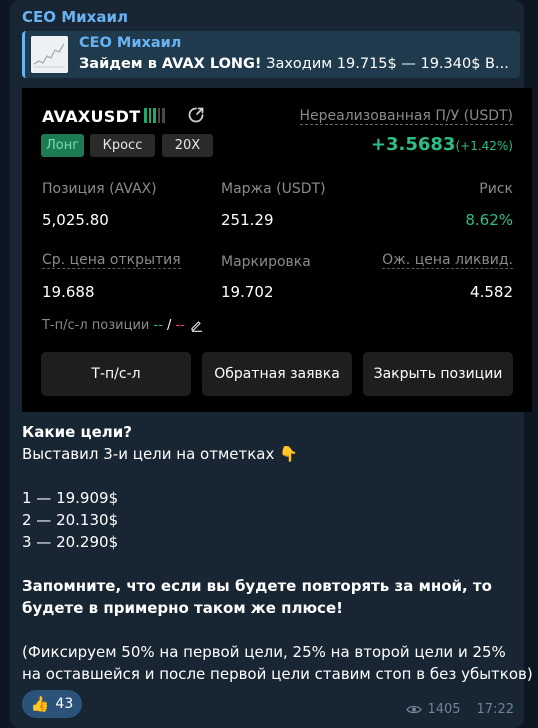  I want to click on close-positions-button: Закрыть позиции, so click(438, 374).